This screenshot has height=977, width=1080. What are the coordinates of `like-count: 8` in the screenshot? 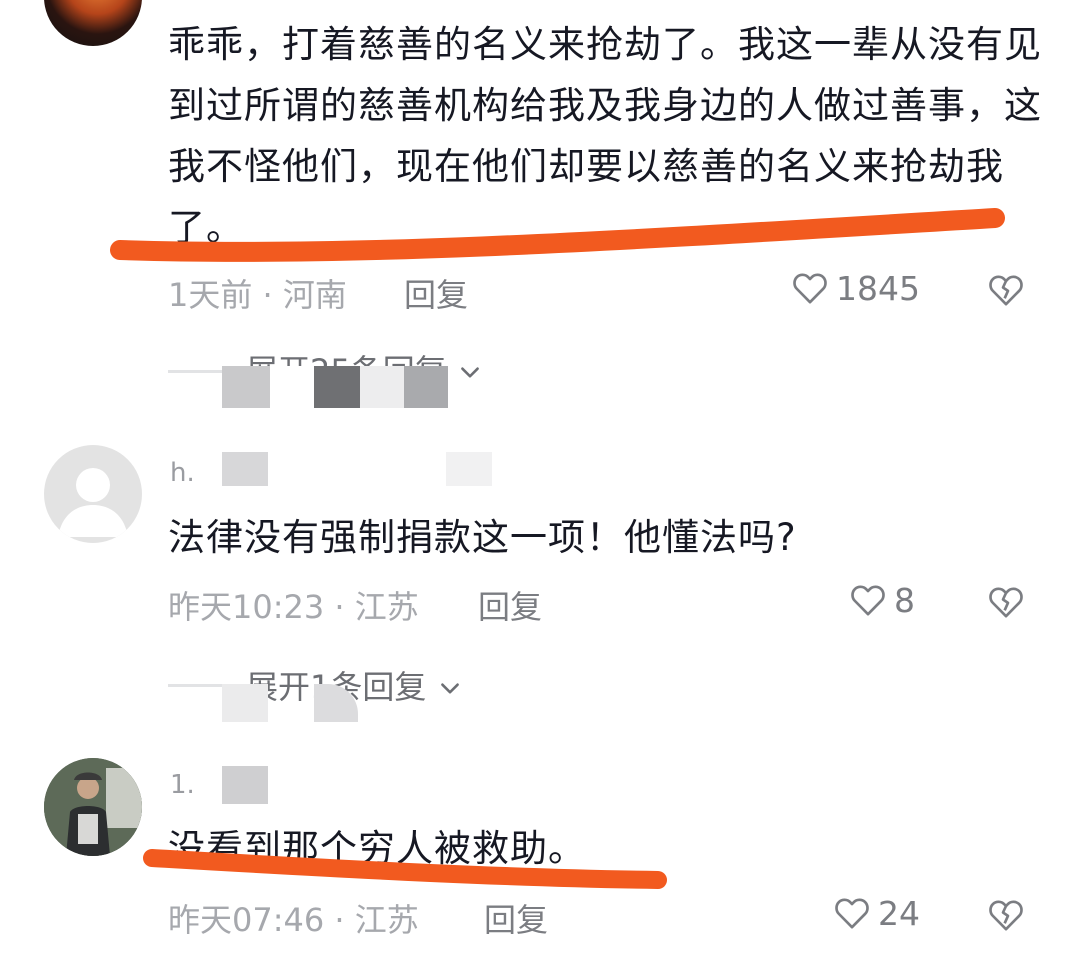 It's located at (904, 600).